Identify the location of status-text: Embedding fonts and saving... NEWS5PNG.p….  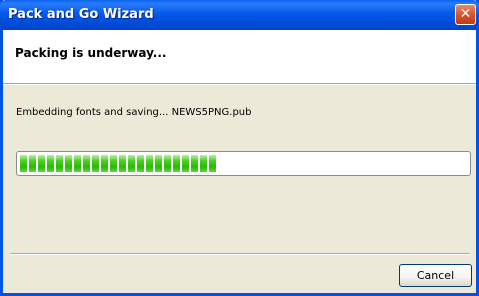
(134, 112).